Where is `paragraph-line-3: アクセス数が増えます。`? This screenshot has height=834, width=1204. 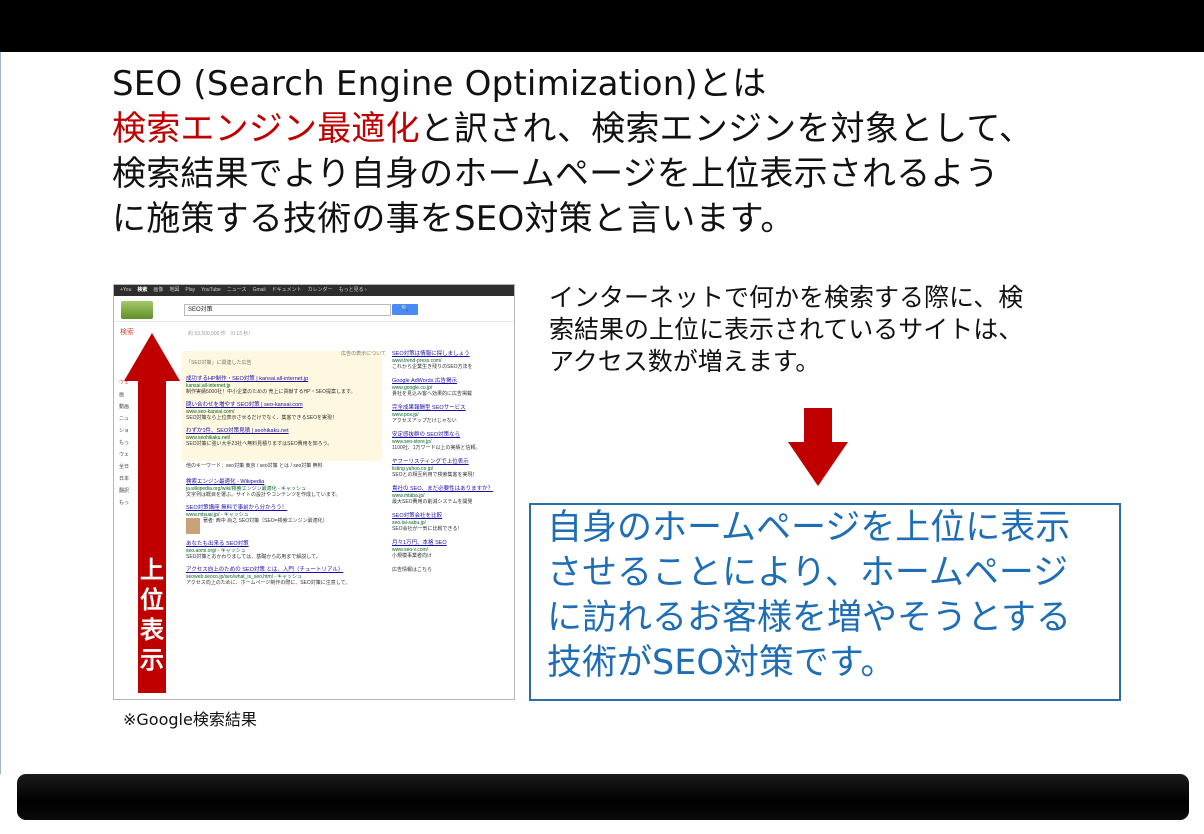 paragraph-line-3: アクセス数が増えます。 is located at coordinates (685, 361).